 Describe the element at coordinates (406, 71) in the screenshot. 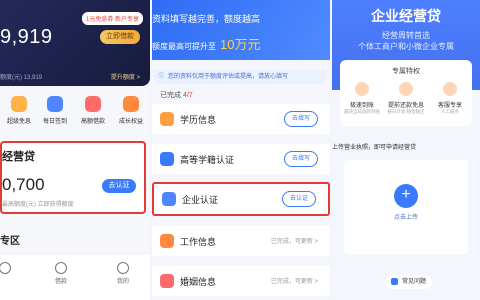

I see `privileges-title: 专属特权` at that location.